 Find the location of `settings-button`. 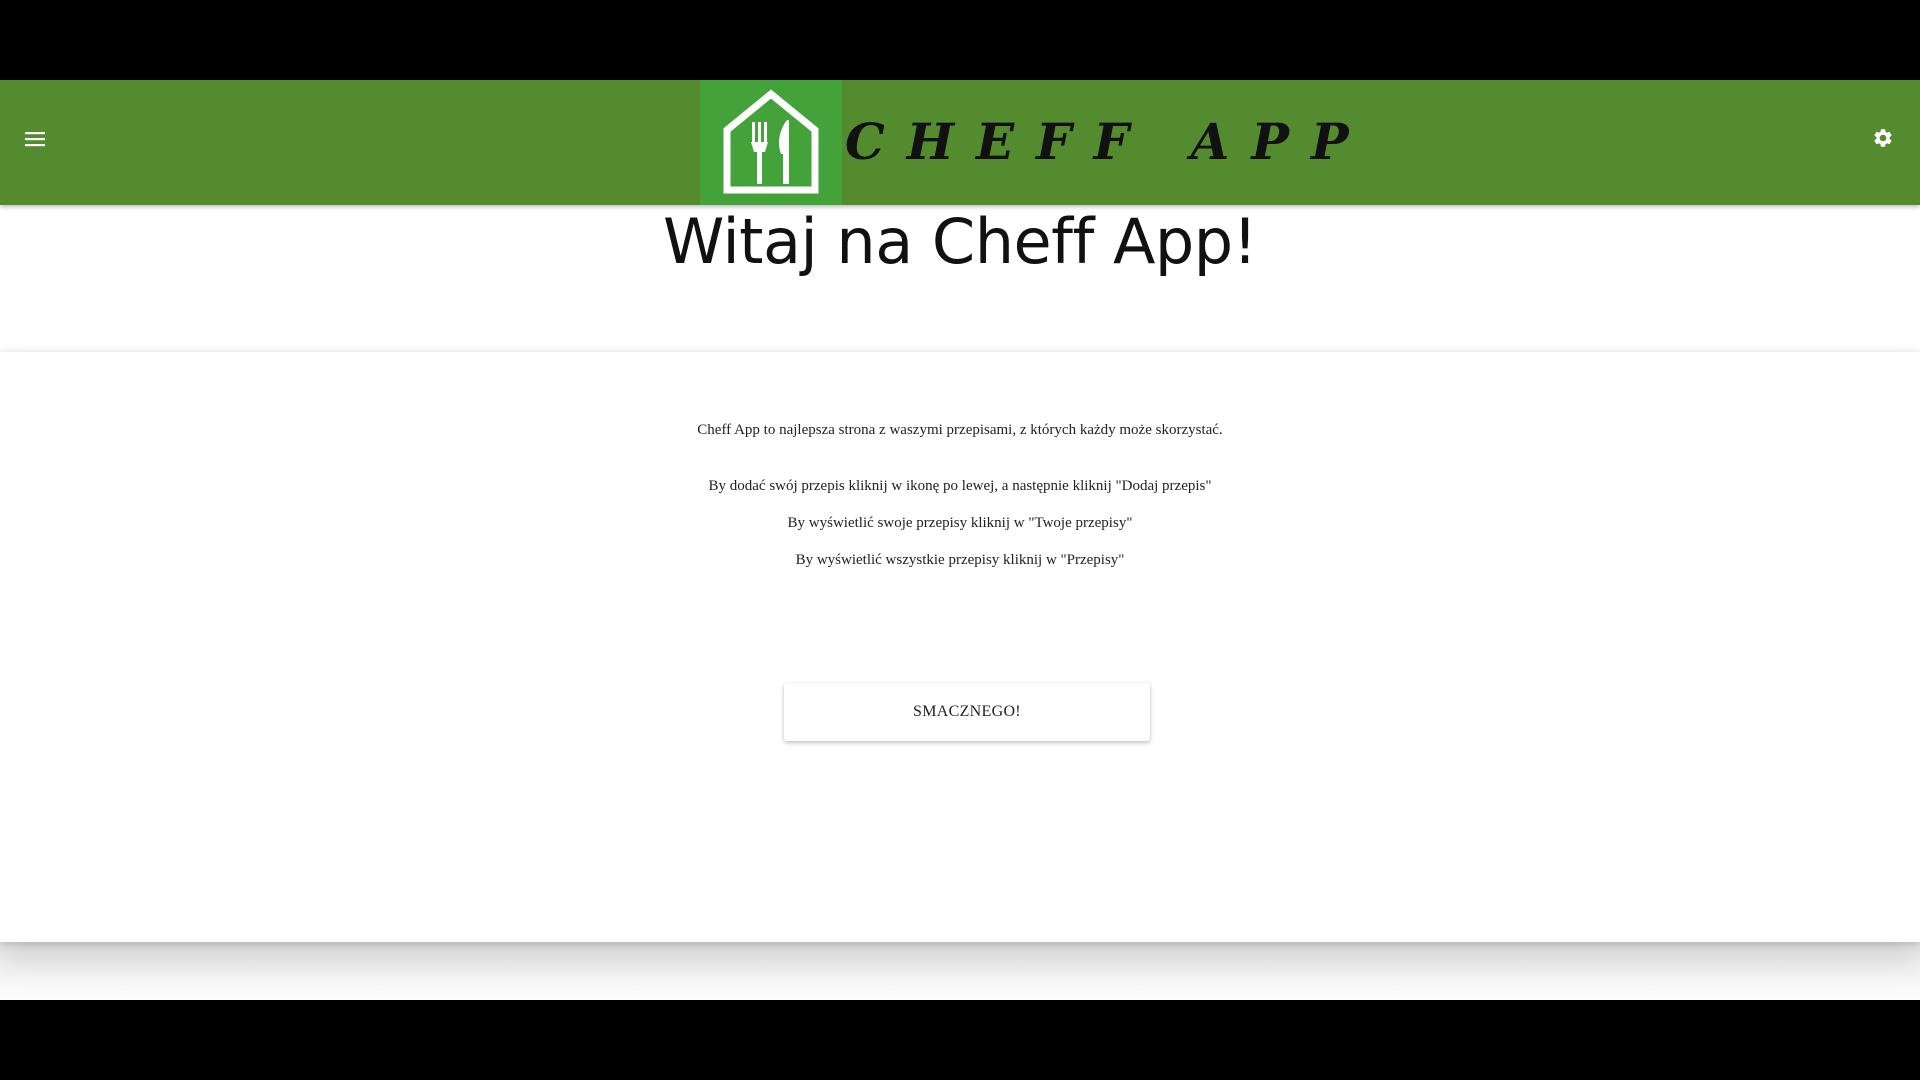

settings-button is located at coordinates (1883, 138).